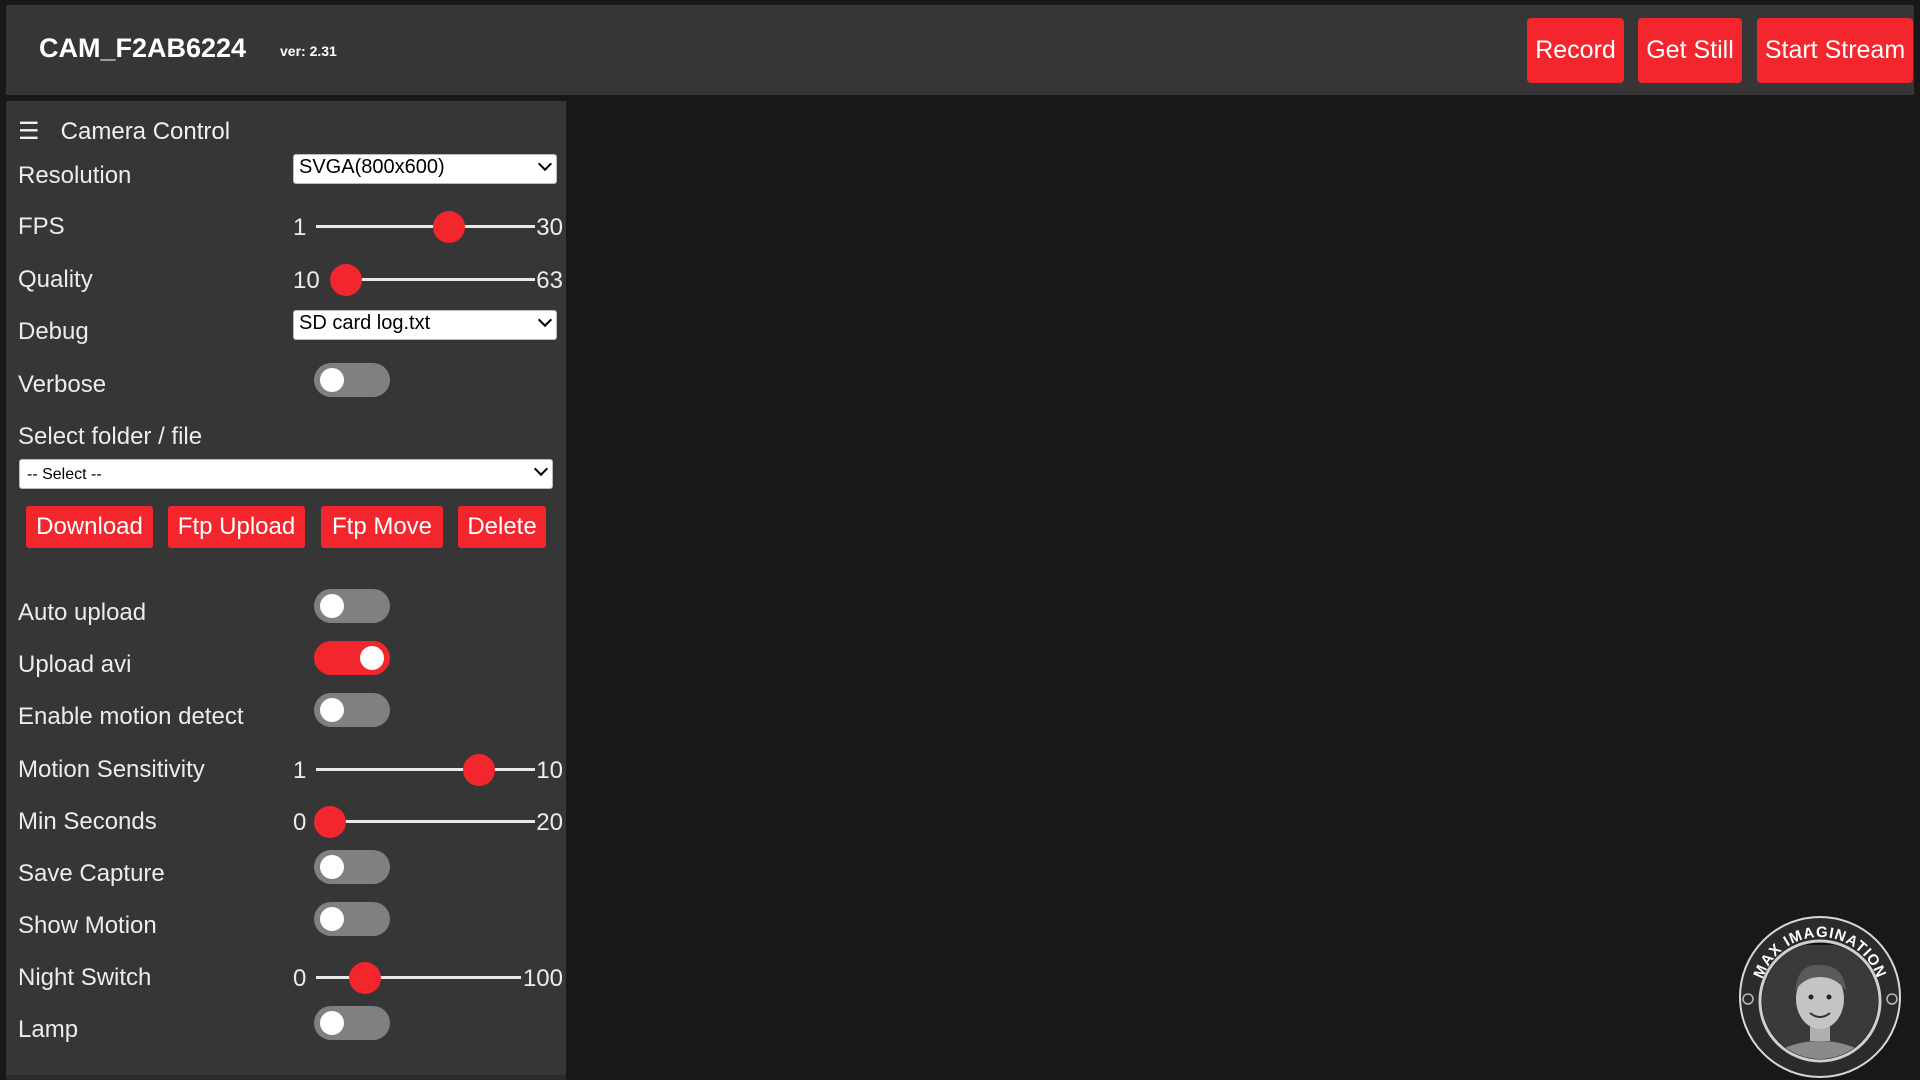  I want to click on night-switch-slider: 0 100, so click(428, 976).